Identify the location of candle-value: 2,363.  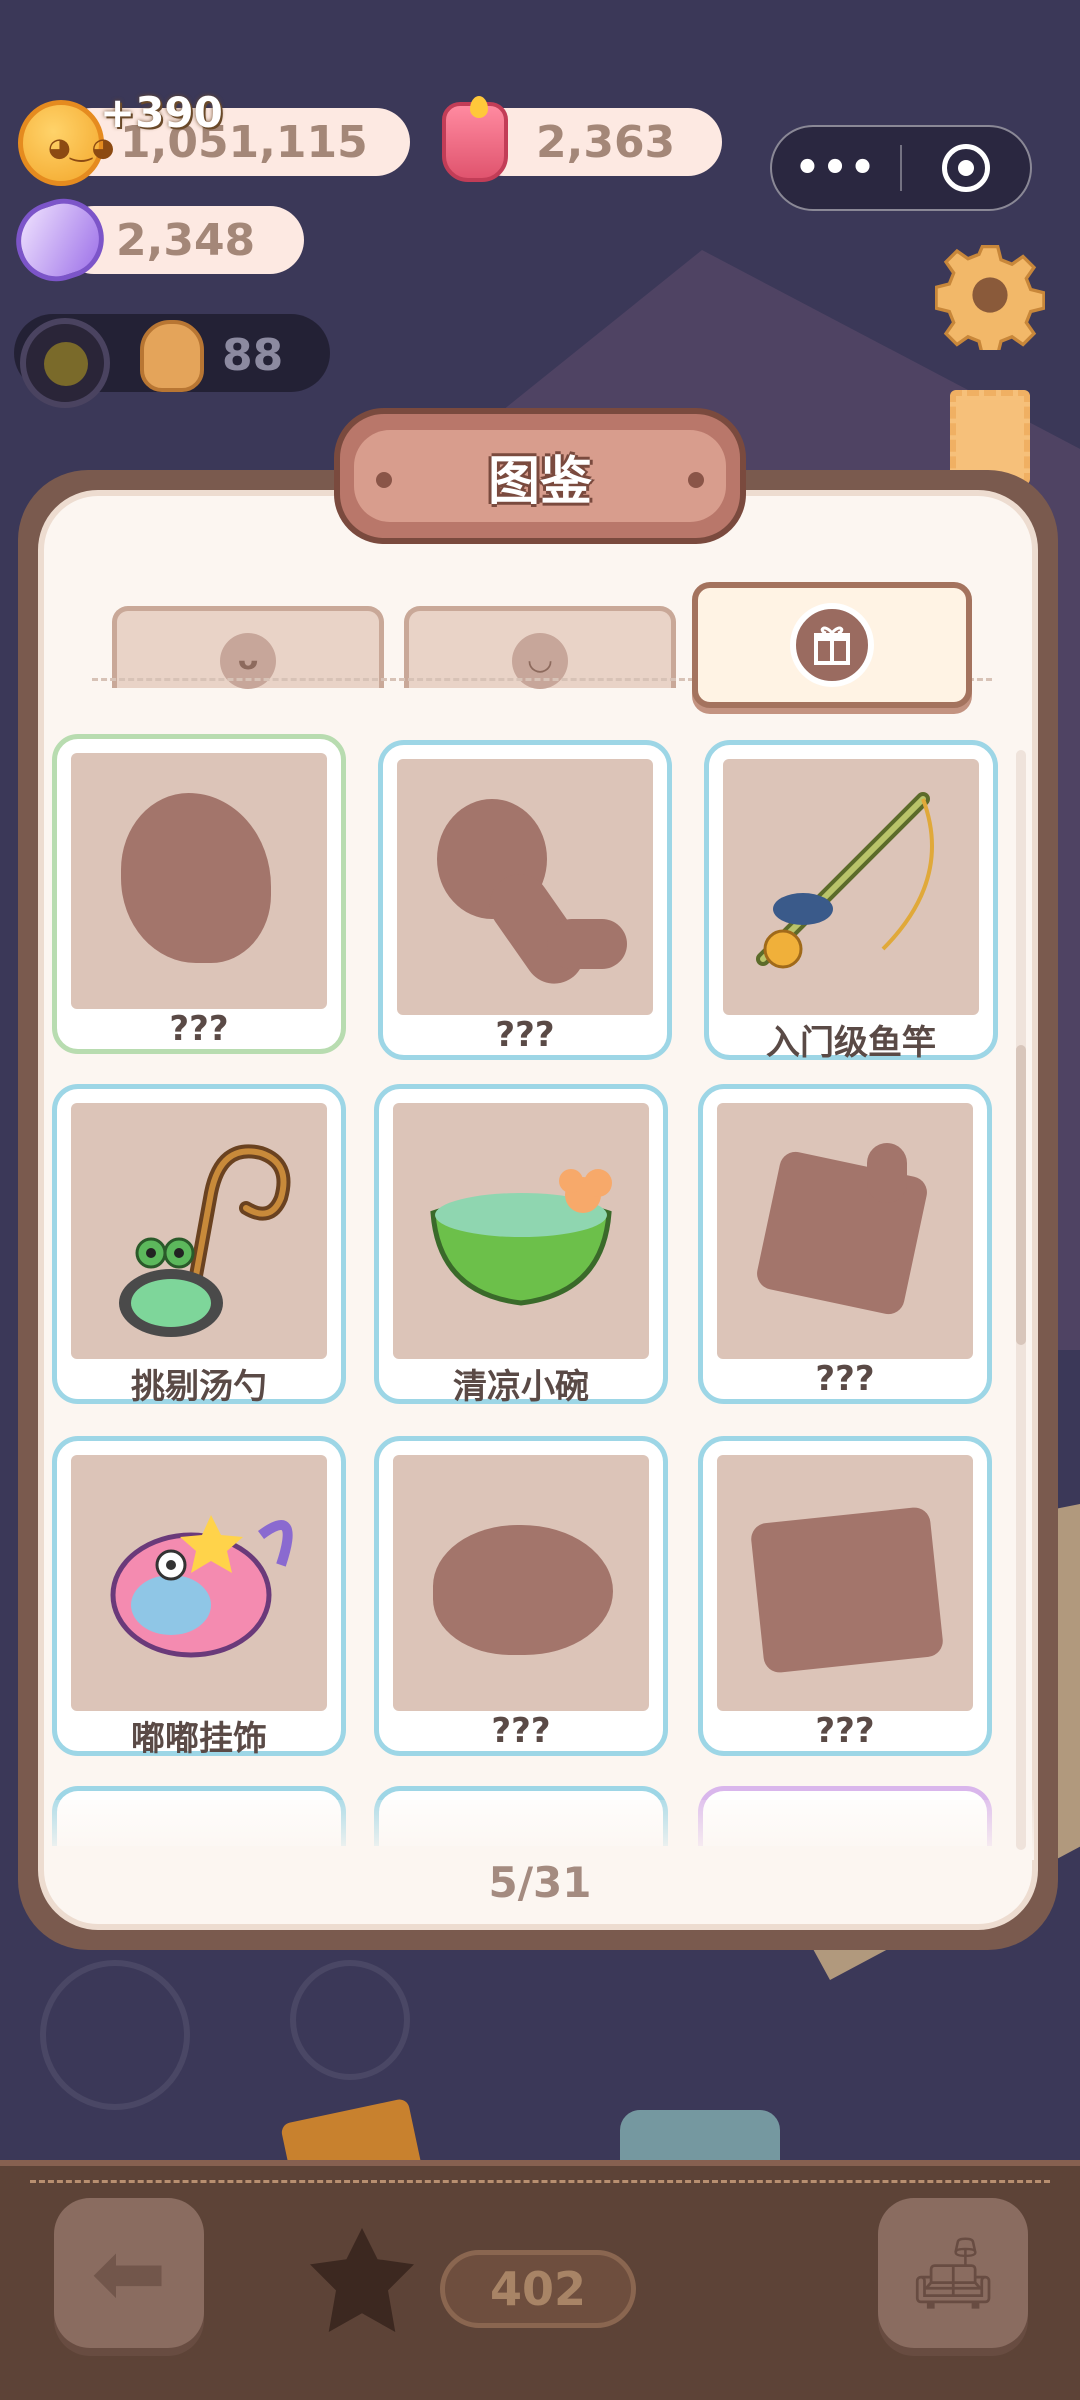
(606, 142).